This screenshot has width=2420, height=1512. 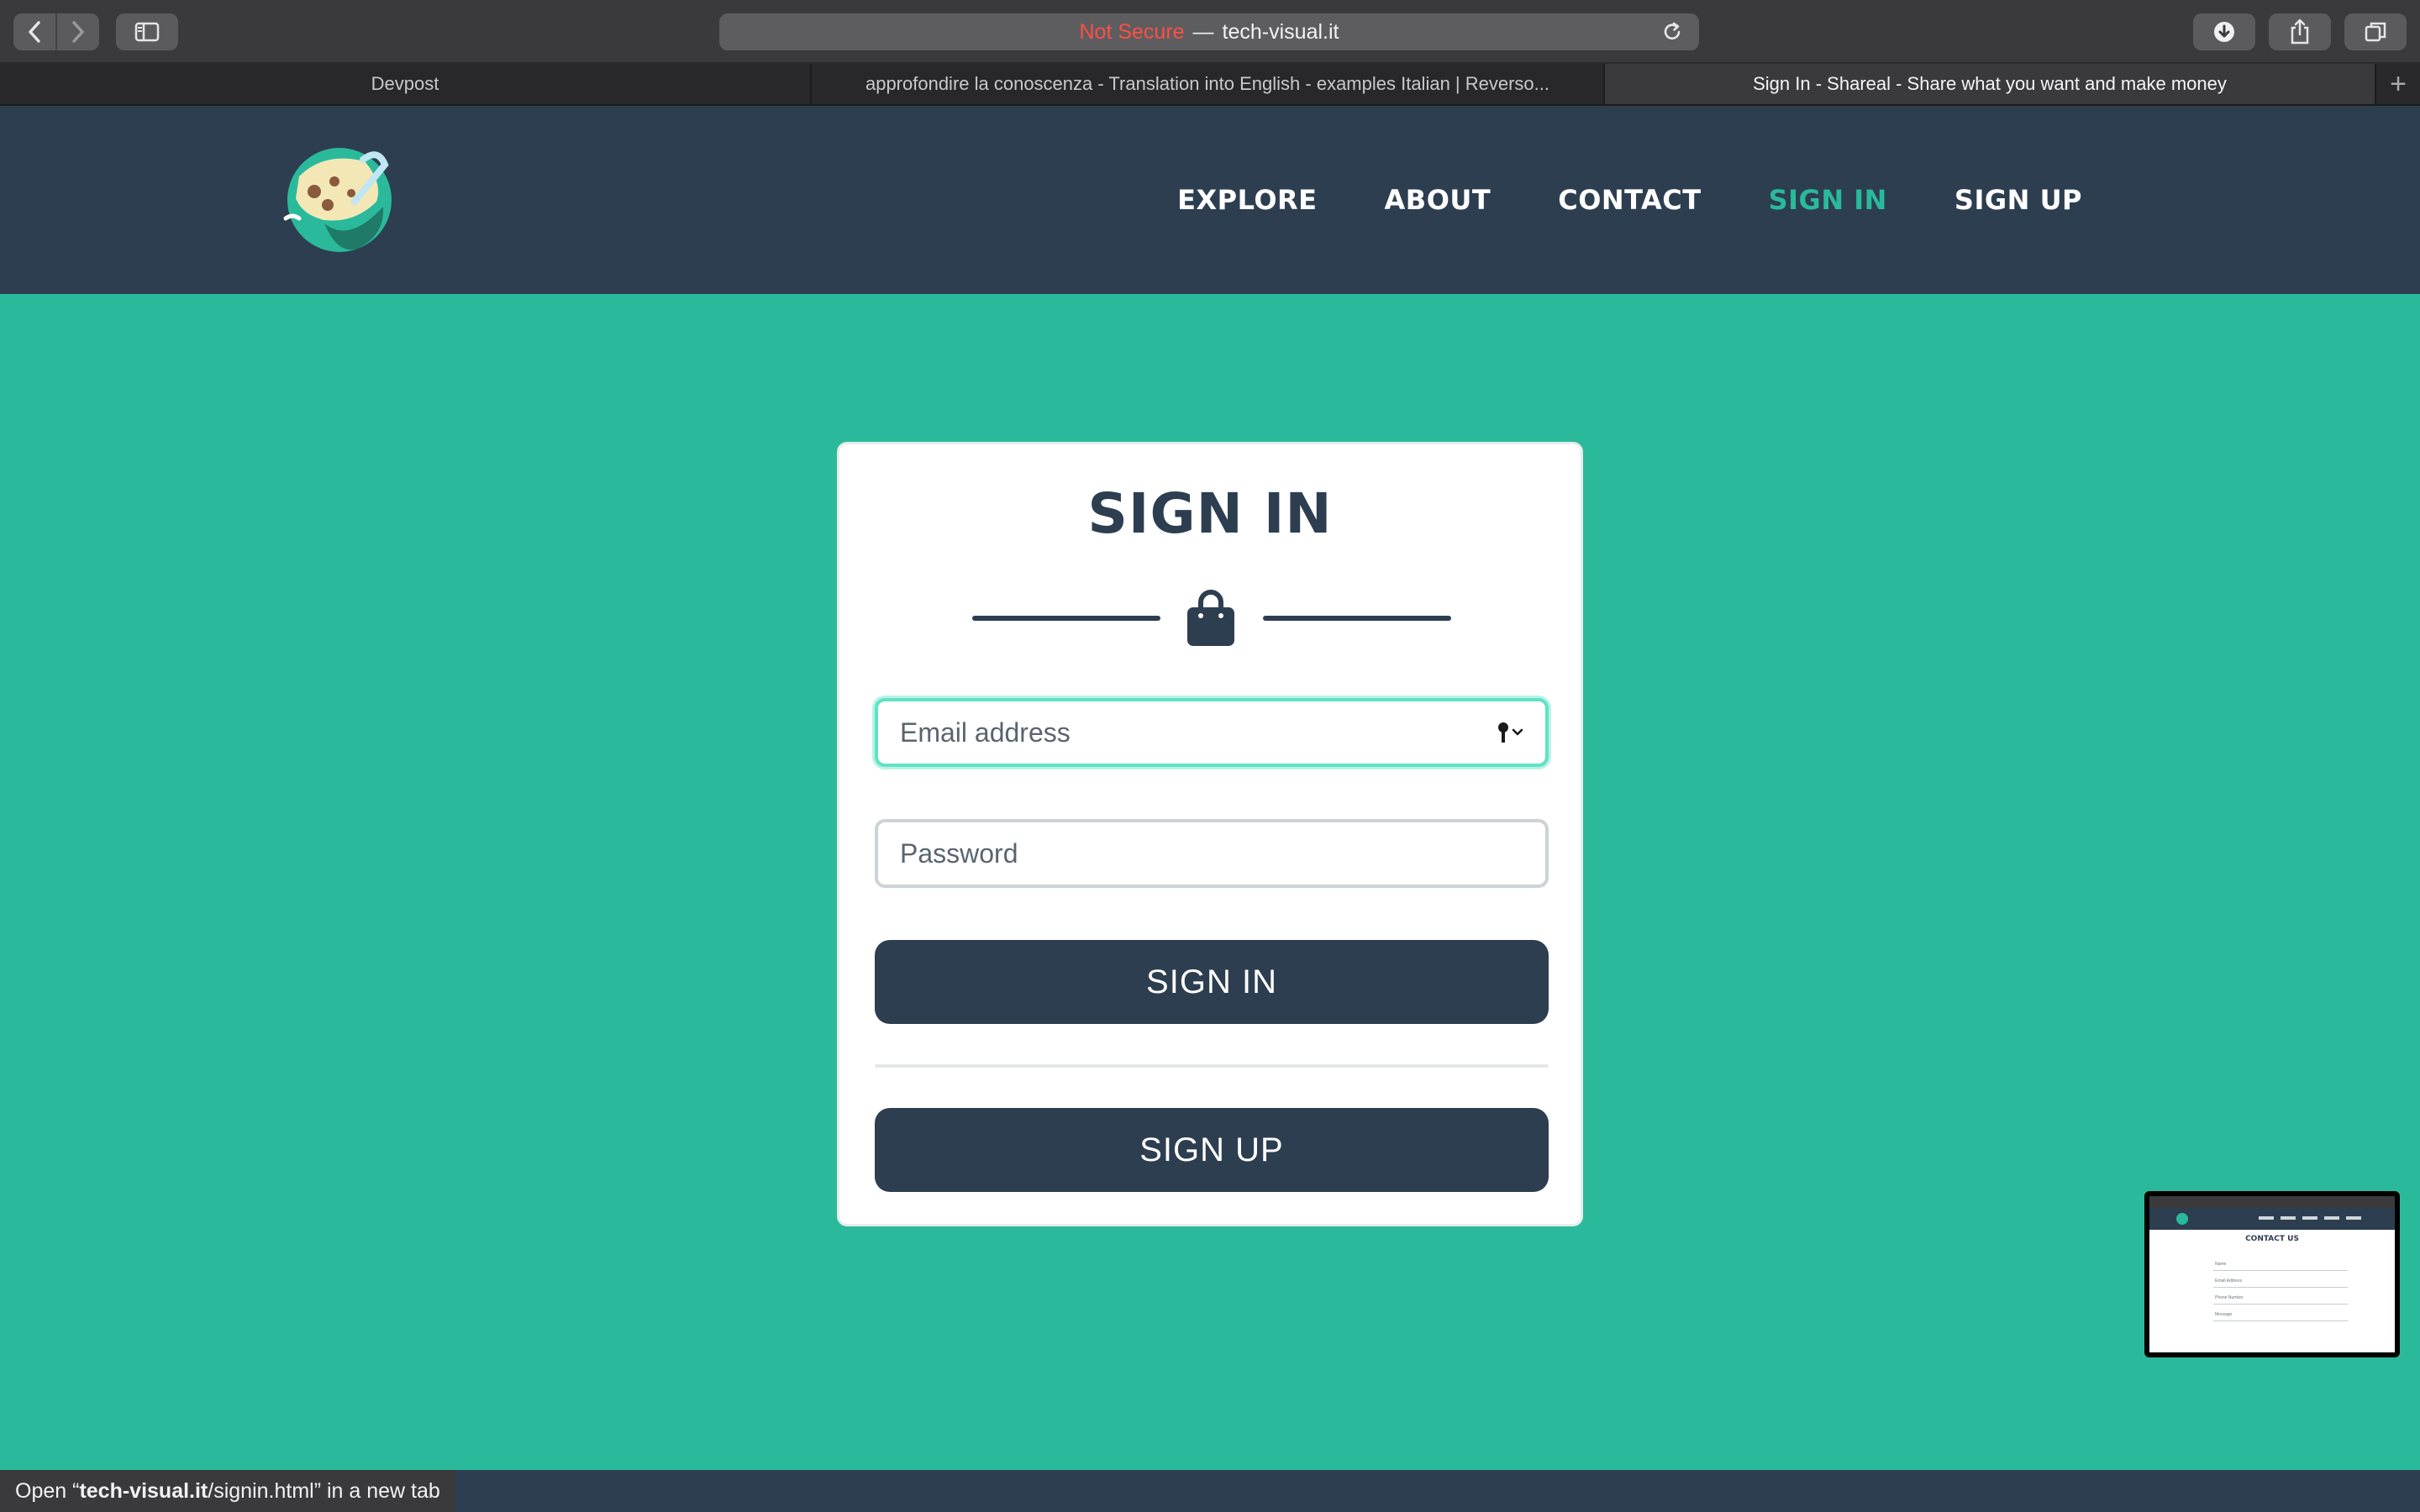 What do you see at coordinates (1210, 513) in the screenshot?
I see `signin-title: SIGN IN` at bounding box center [1210, 513].